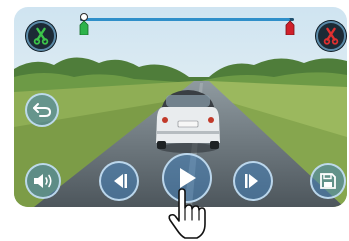  I want to click on back-button, so click(42, 110).